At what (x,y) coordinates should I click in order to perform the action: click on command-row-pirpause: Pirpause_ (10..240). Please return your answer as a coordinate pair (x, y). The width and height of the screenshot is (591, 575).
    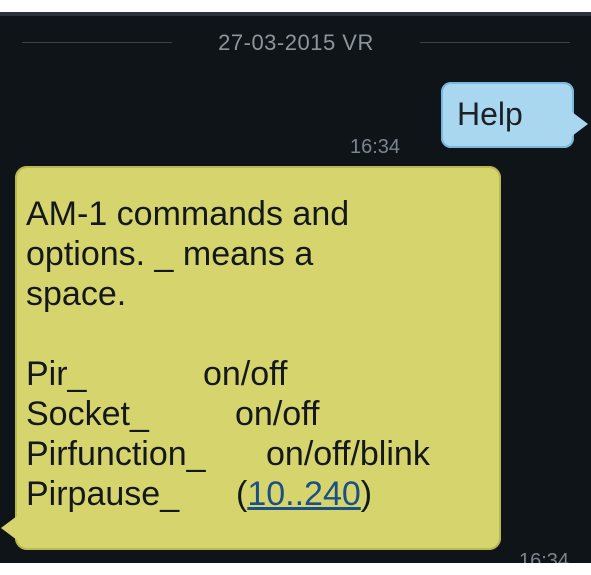
    Looking at the image, I should click on (261, 494).